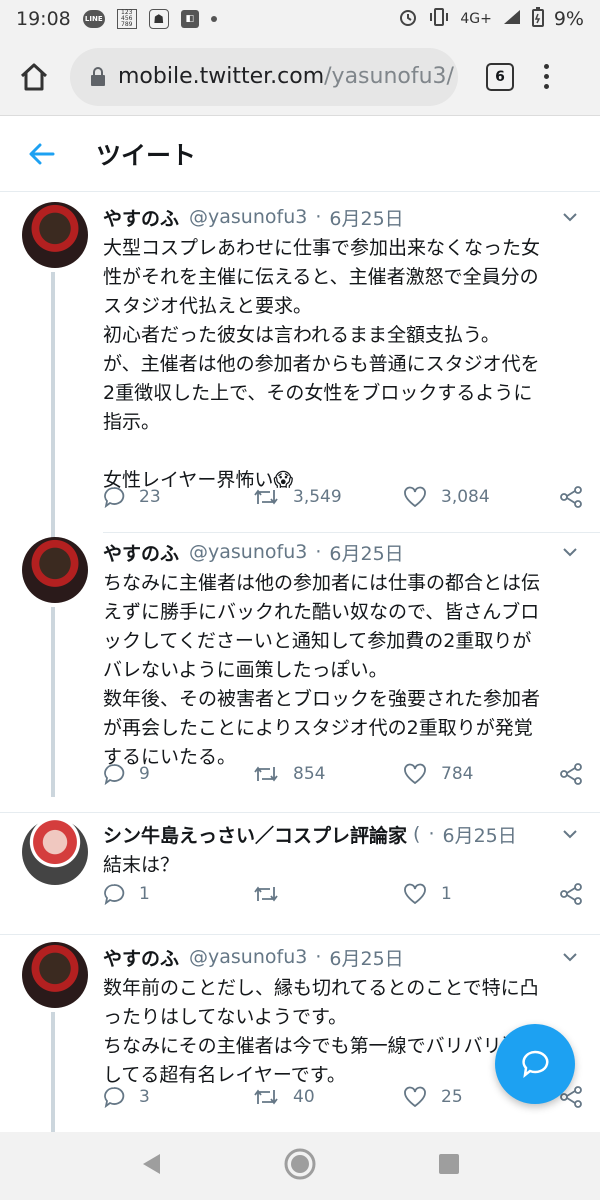  I want to click on author-handle: (, so click(416, 834).